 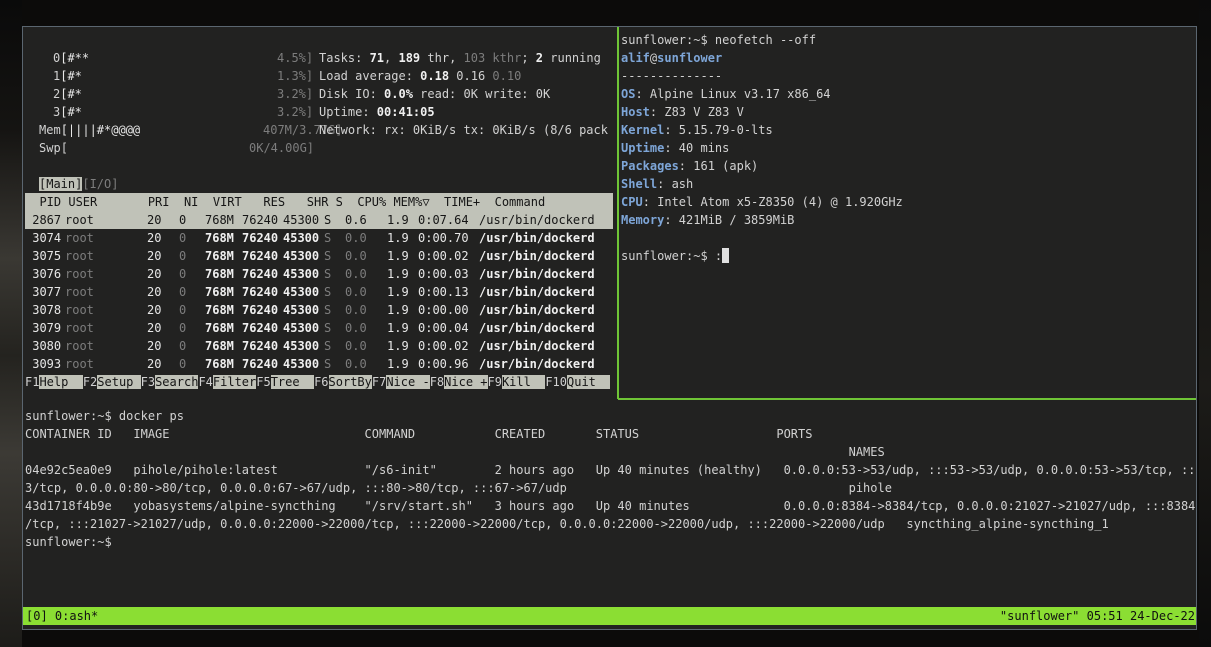 What do you see at coordinates (79, 346) in the screenshot?
I see `process-user: root` at bounding box center [79, 346].